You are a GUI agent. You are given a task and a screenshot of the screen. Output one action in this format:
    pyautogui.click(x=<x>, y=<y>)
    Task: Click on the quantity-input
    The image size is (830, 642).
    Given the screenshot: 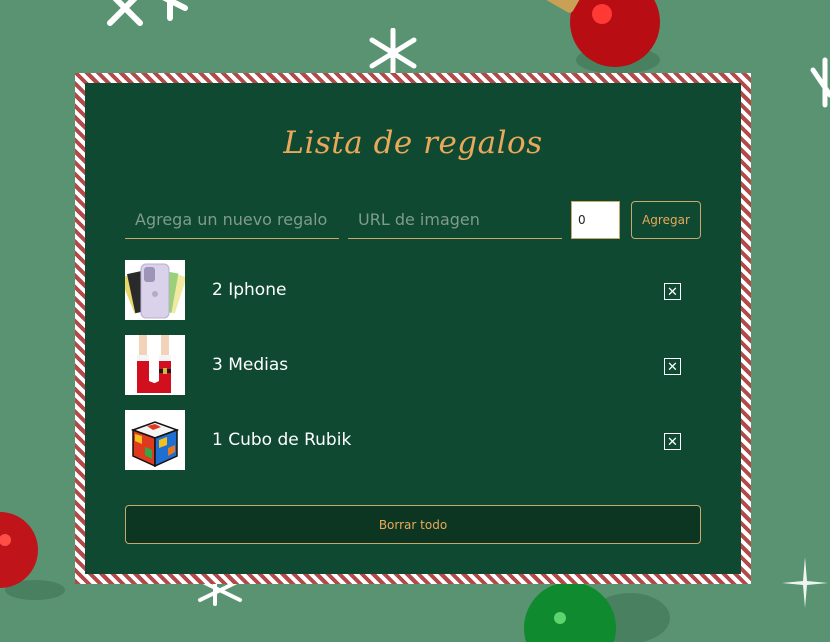 What is the action you would take?
    pyautogui.click(x=595, y=220)
    